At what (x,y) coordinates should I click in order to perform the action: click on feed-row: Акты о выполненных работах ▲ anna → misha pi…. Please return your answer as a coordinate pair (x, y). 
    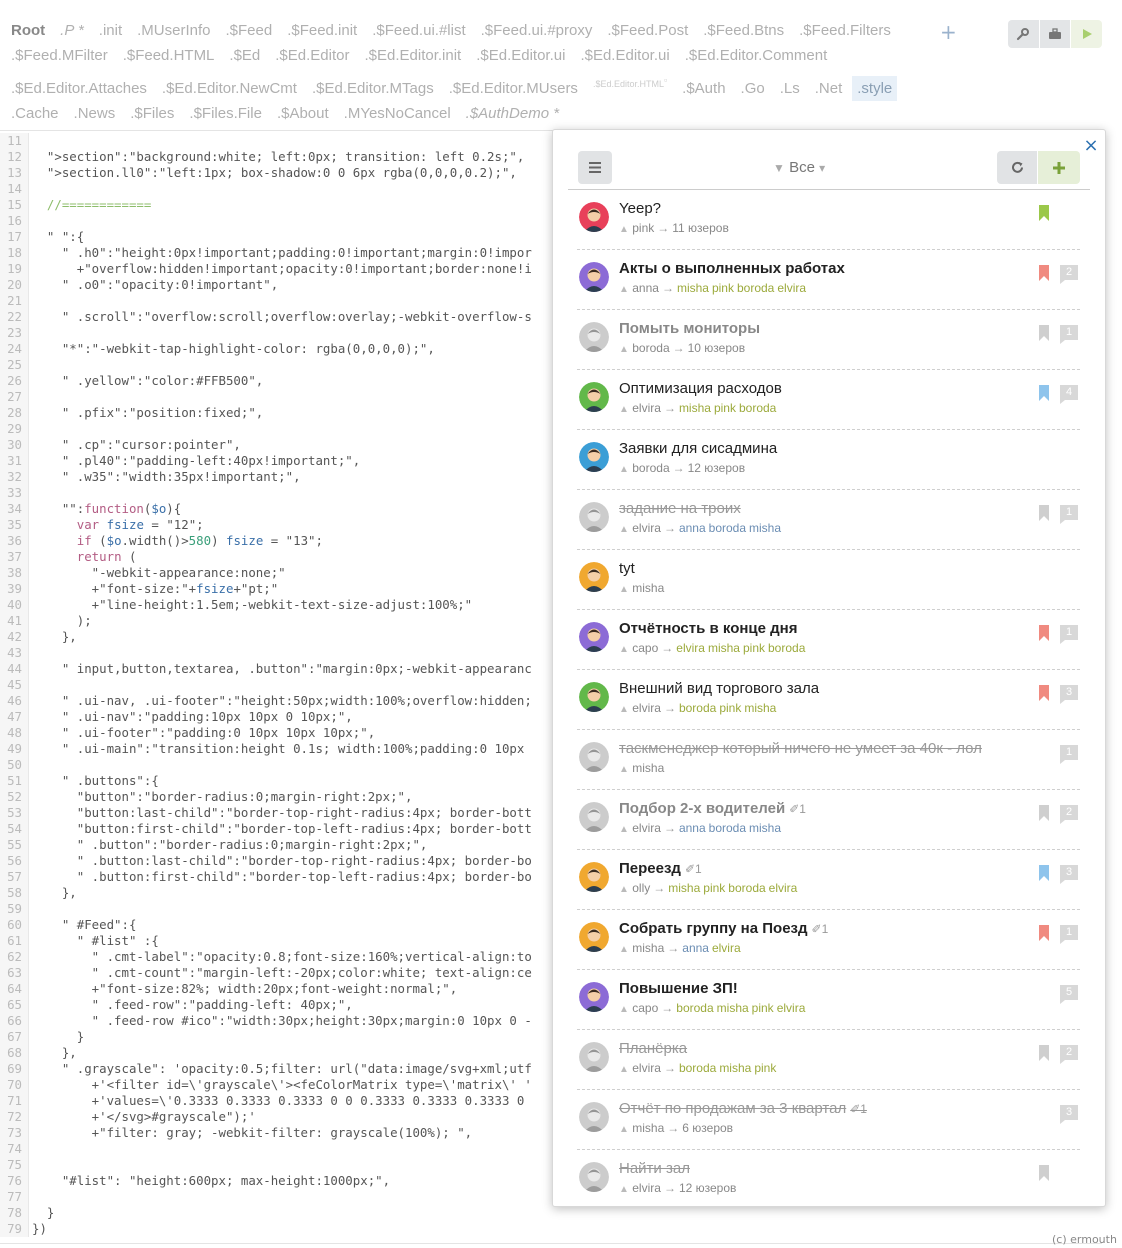
    Looking at the image, I should click on (828, 280).